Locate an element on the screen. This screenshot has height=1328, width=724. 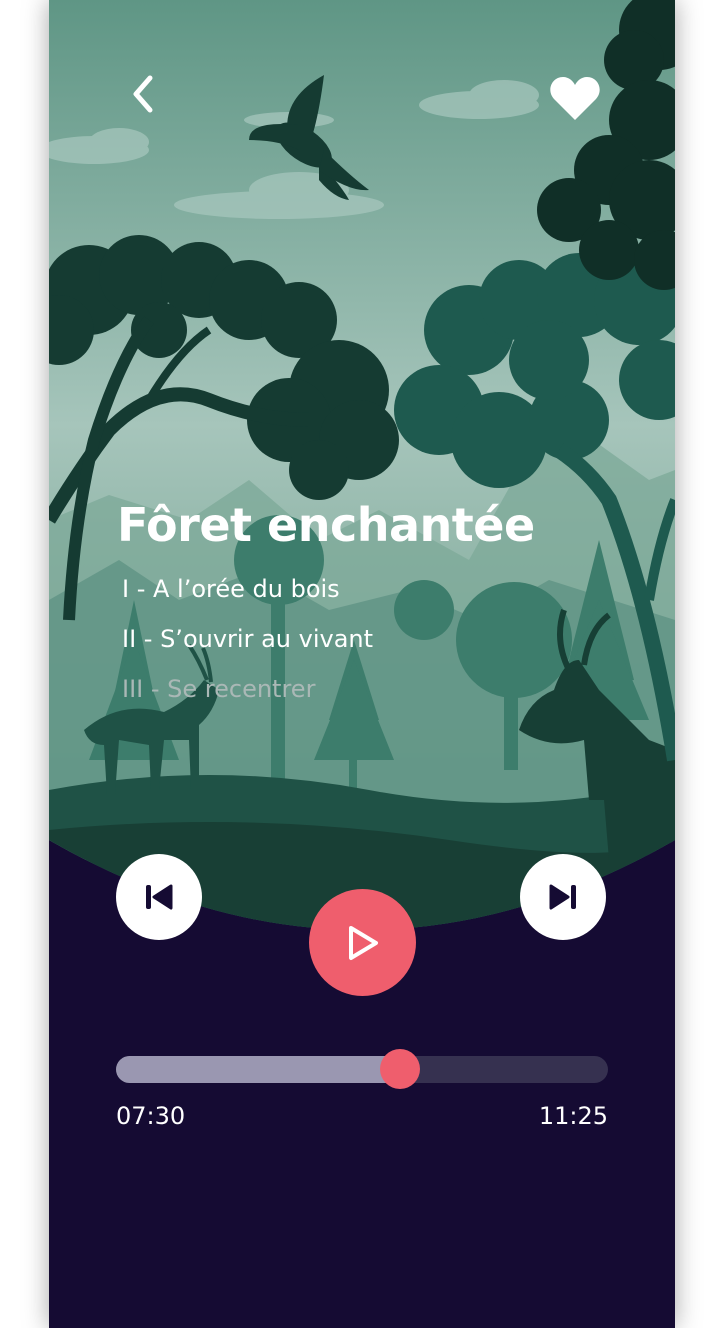
back-button is located at coordinates (143, 94).